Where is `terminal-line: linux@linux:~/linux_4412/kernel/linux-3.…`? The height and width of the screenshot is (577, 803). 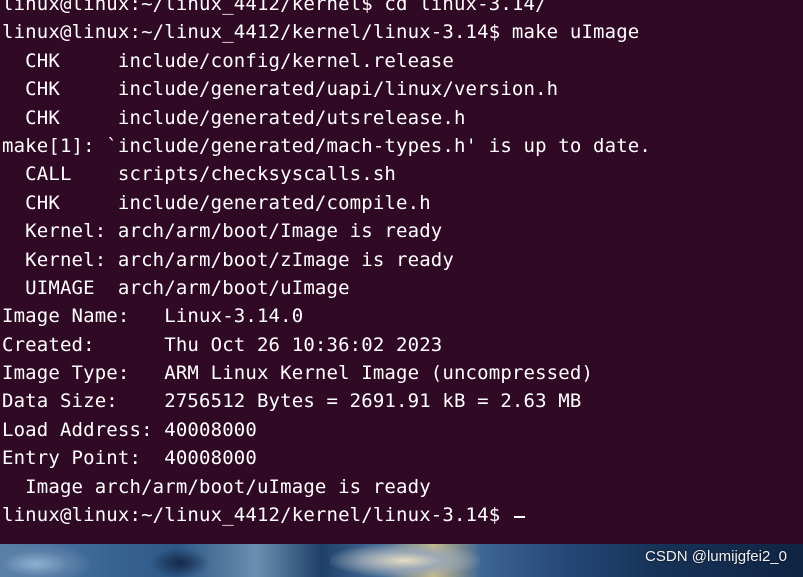
terminal-line: linux@linux:~/linux_4412/kernel/linux-3.… is located at coordinates (321, 32).